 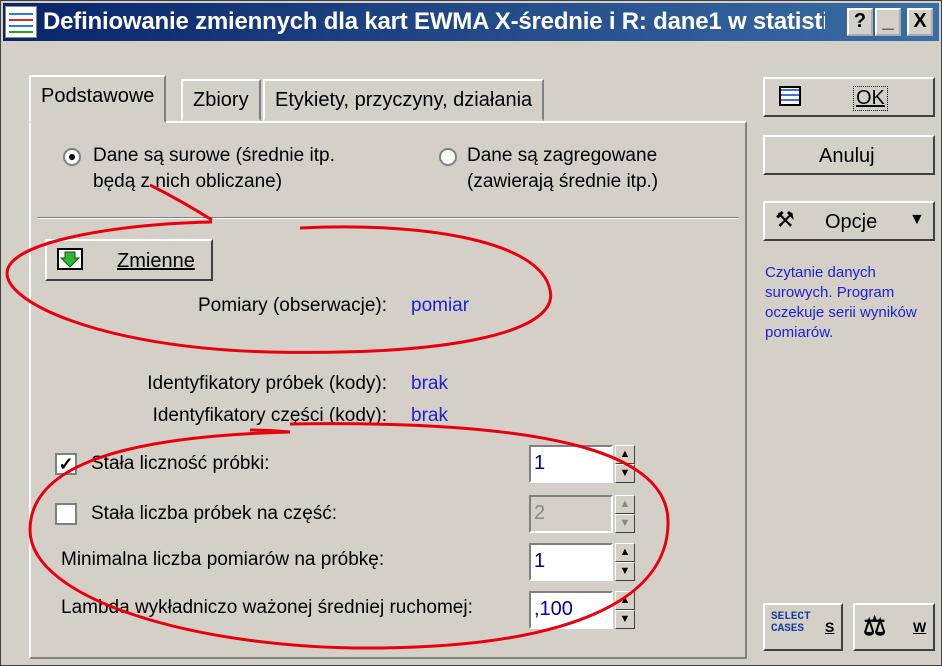 What do you see at coordinates (920, 627) in the screenshot?
I see `weights-key: W` at bounding box center [920, 627].